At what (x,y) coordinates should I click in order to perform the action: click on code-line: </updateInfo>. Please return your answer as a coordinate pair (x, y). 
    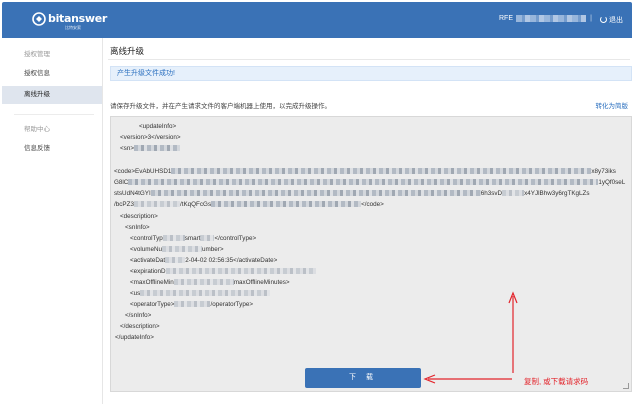
    Looking at the image, I should click on (134, 337).